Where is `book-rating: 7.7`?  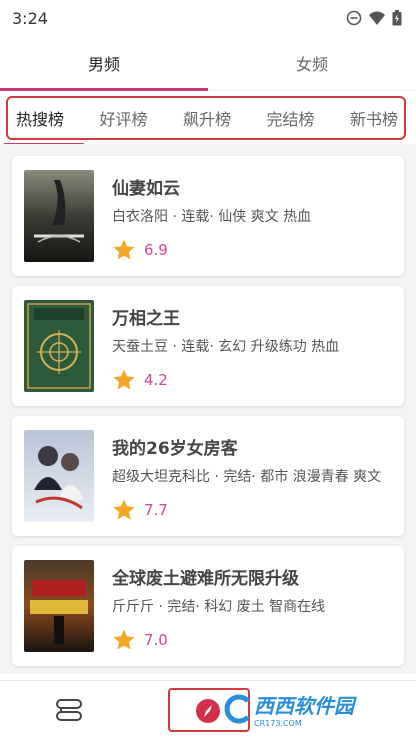
book-rating: 7.7 is located at coordinates (252, 510).